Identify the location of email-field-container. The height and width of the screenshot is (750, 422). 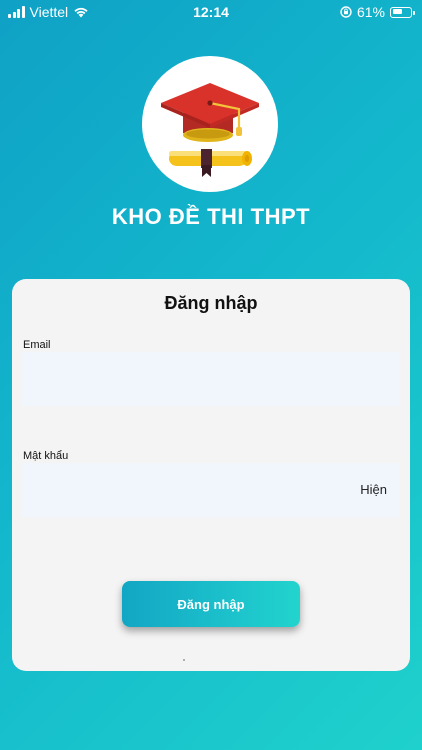
(211, 379).